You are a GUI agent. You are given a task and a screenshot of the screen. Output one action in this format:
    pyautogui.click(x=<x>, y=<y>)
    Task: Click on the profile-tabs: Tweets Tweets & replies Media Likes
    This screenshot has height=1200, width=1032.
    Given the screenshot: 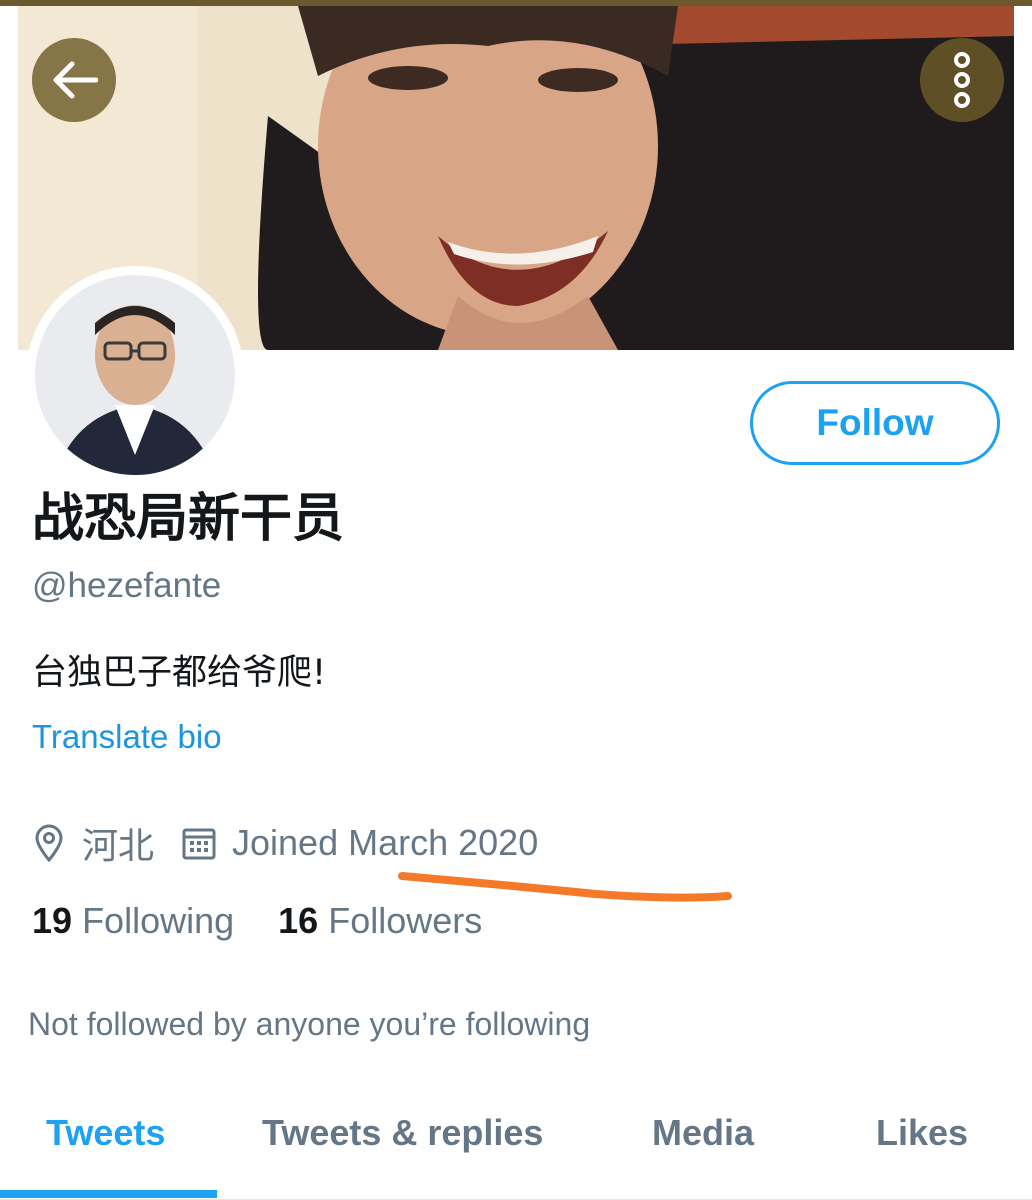 What is the action you would take?
    pyautogui.click(x=516, y=1147)
    